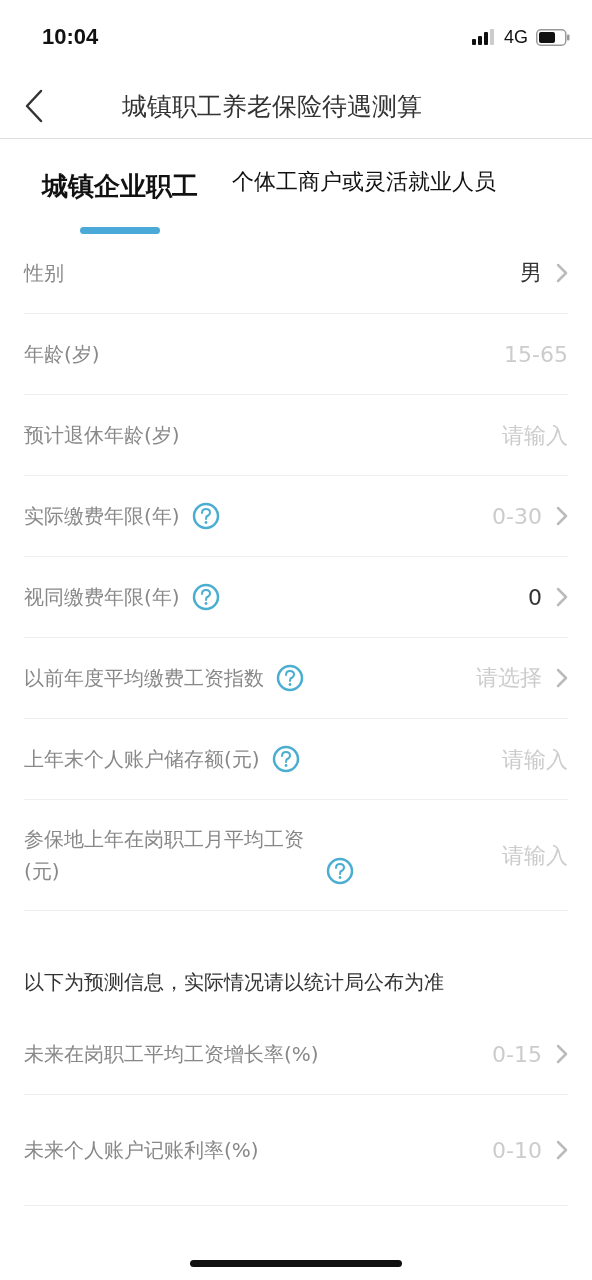  What do you see at coordinates (164, 855) in the screenshot?
I see `field-label: 参保地上年在岗职工月平均工资(元)` at bounding box center [164, 855].